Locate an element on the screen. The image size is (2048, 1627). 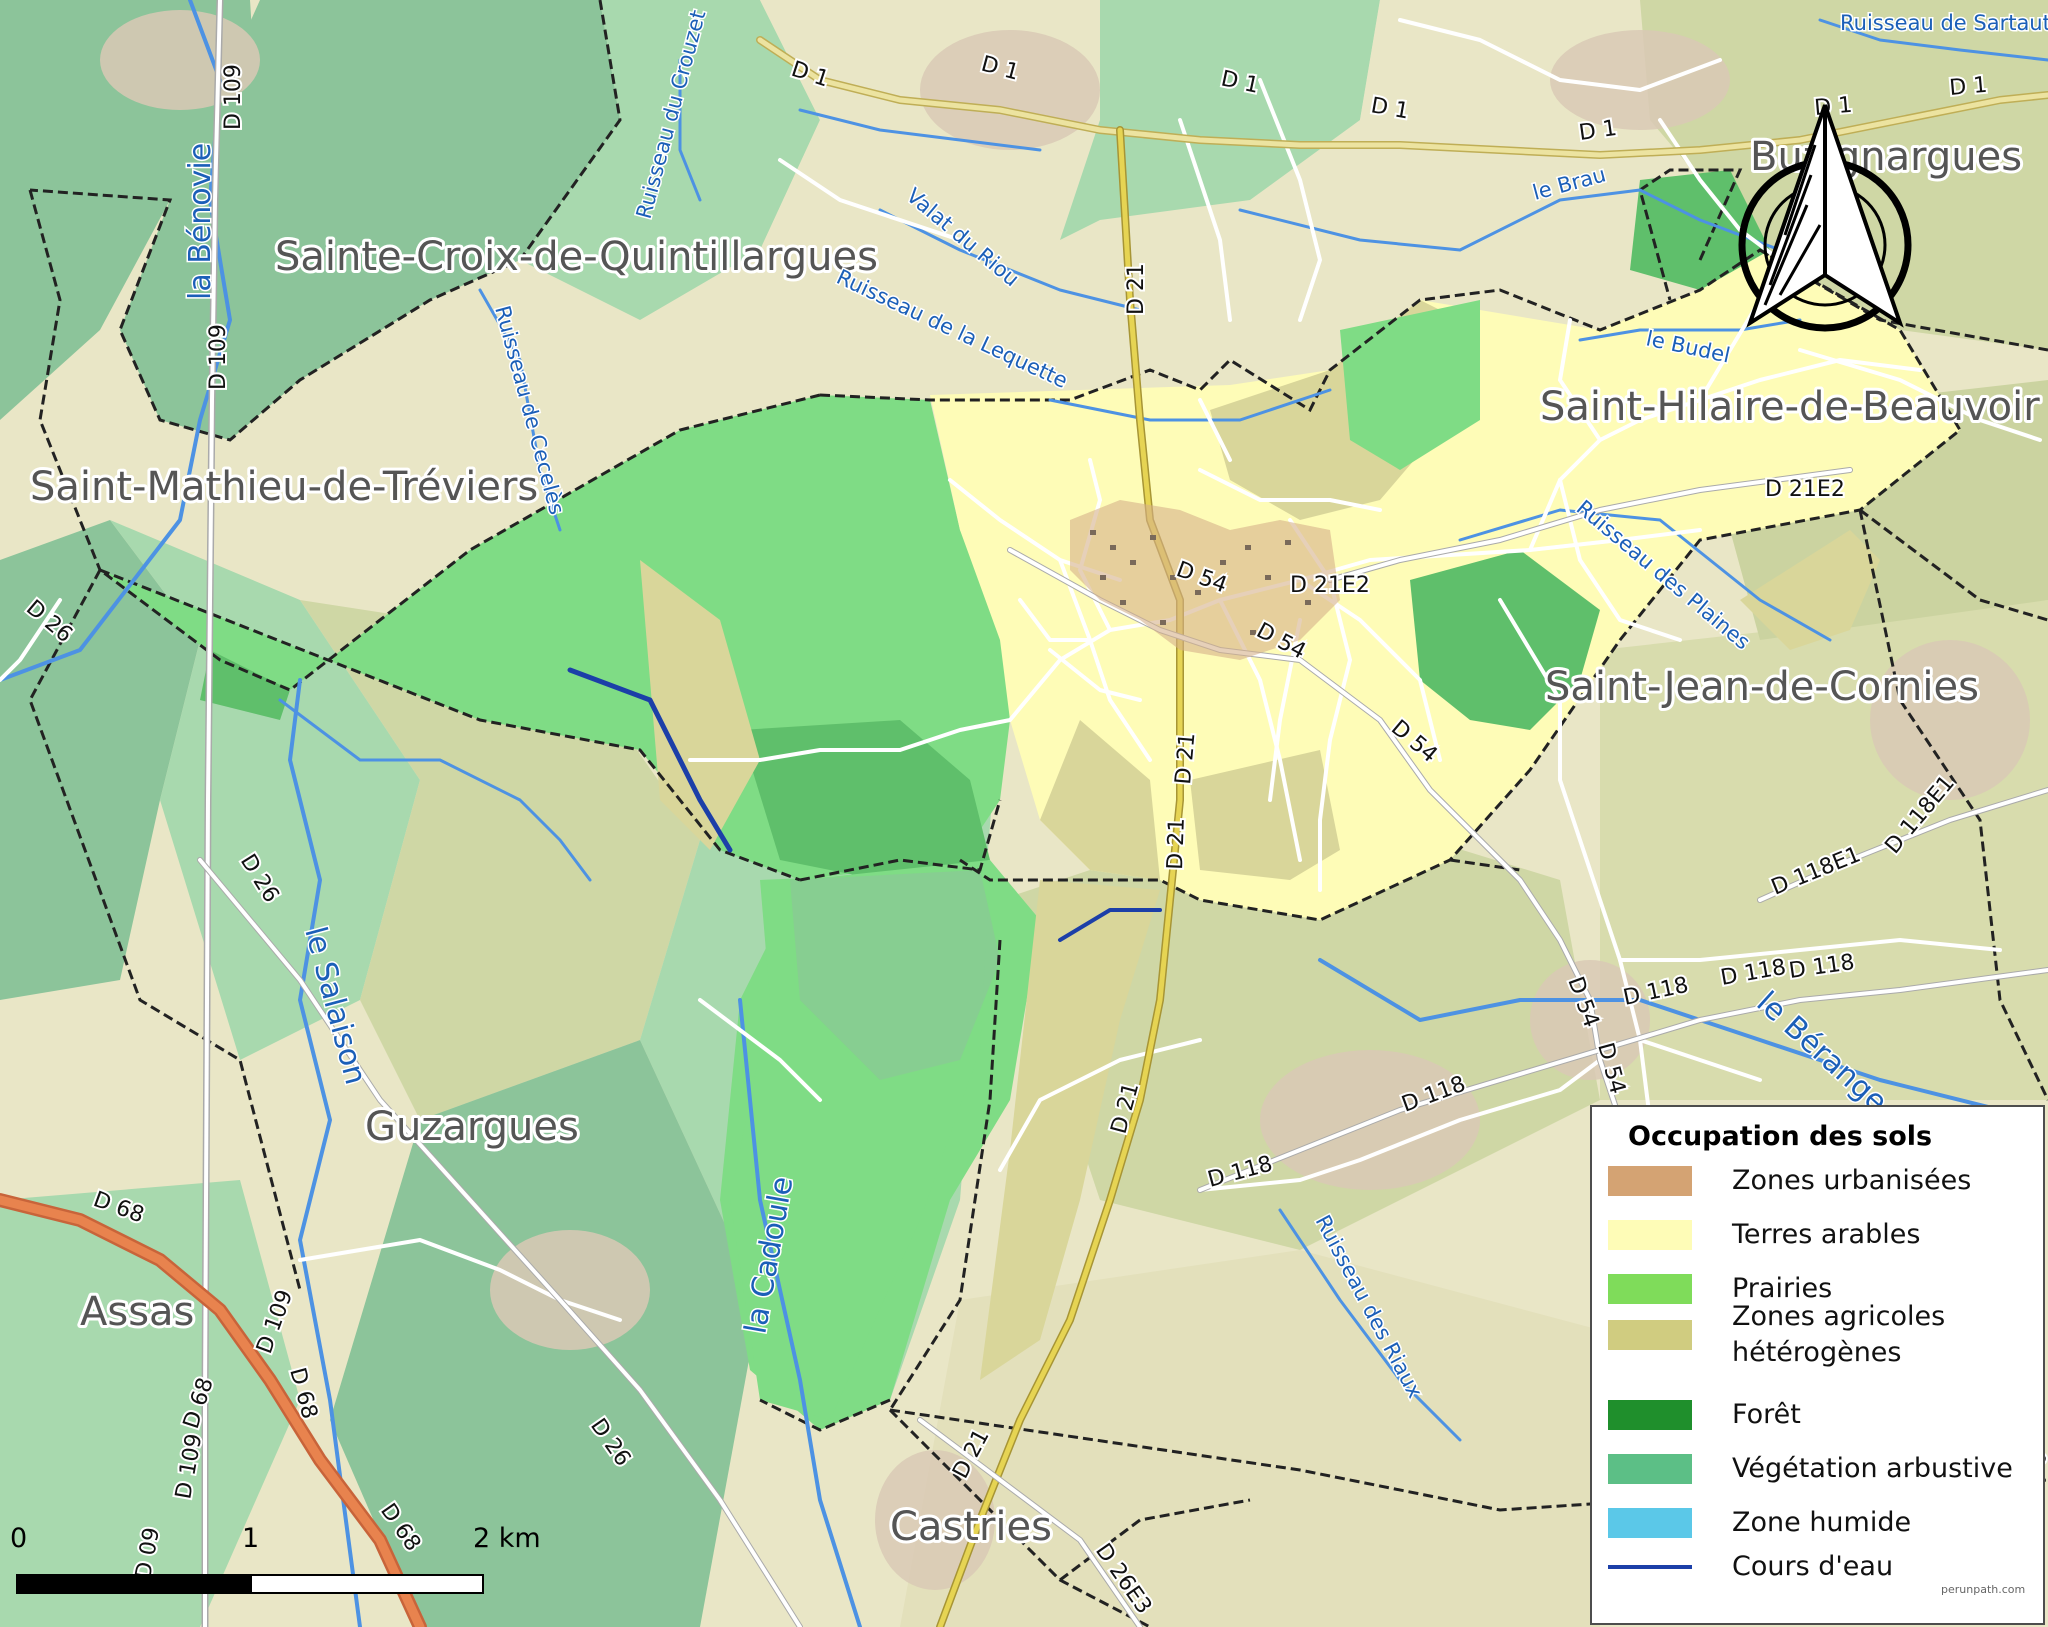
place-label-guzargues: Guzargues is located at coordinates (472, 1127).